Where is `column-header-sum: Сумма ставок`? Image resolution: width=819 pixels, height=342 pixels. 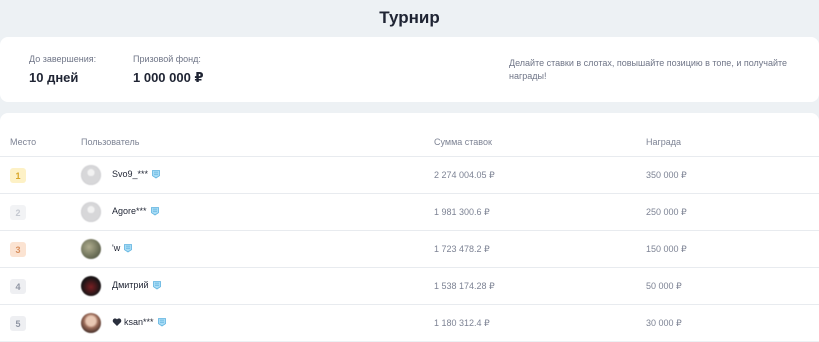
column-header-sum: Сумма ставок is located at coordinates (463, 142).